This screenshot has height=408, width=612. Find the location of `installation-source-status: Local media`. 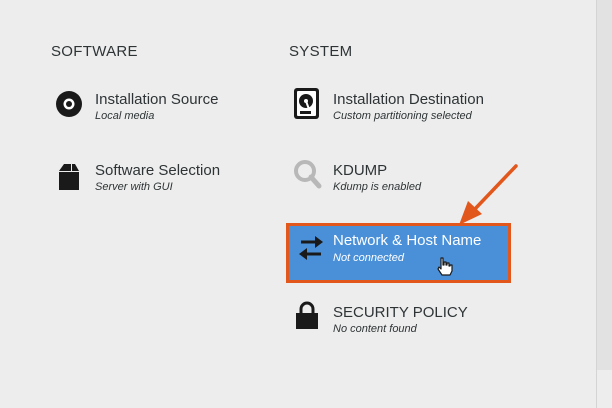

installation-source-status: Local media is located at coordinates (125, 116).